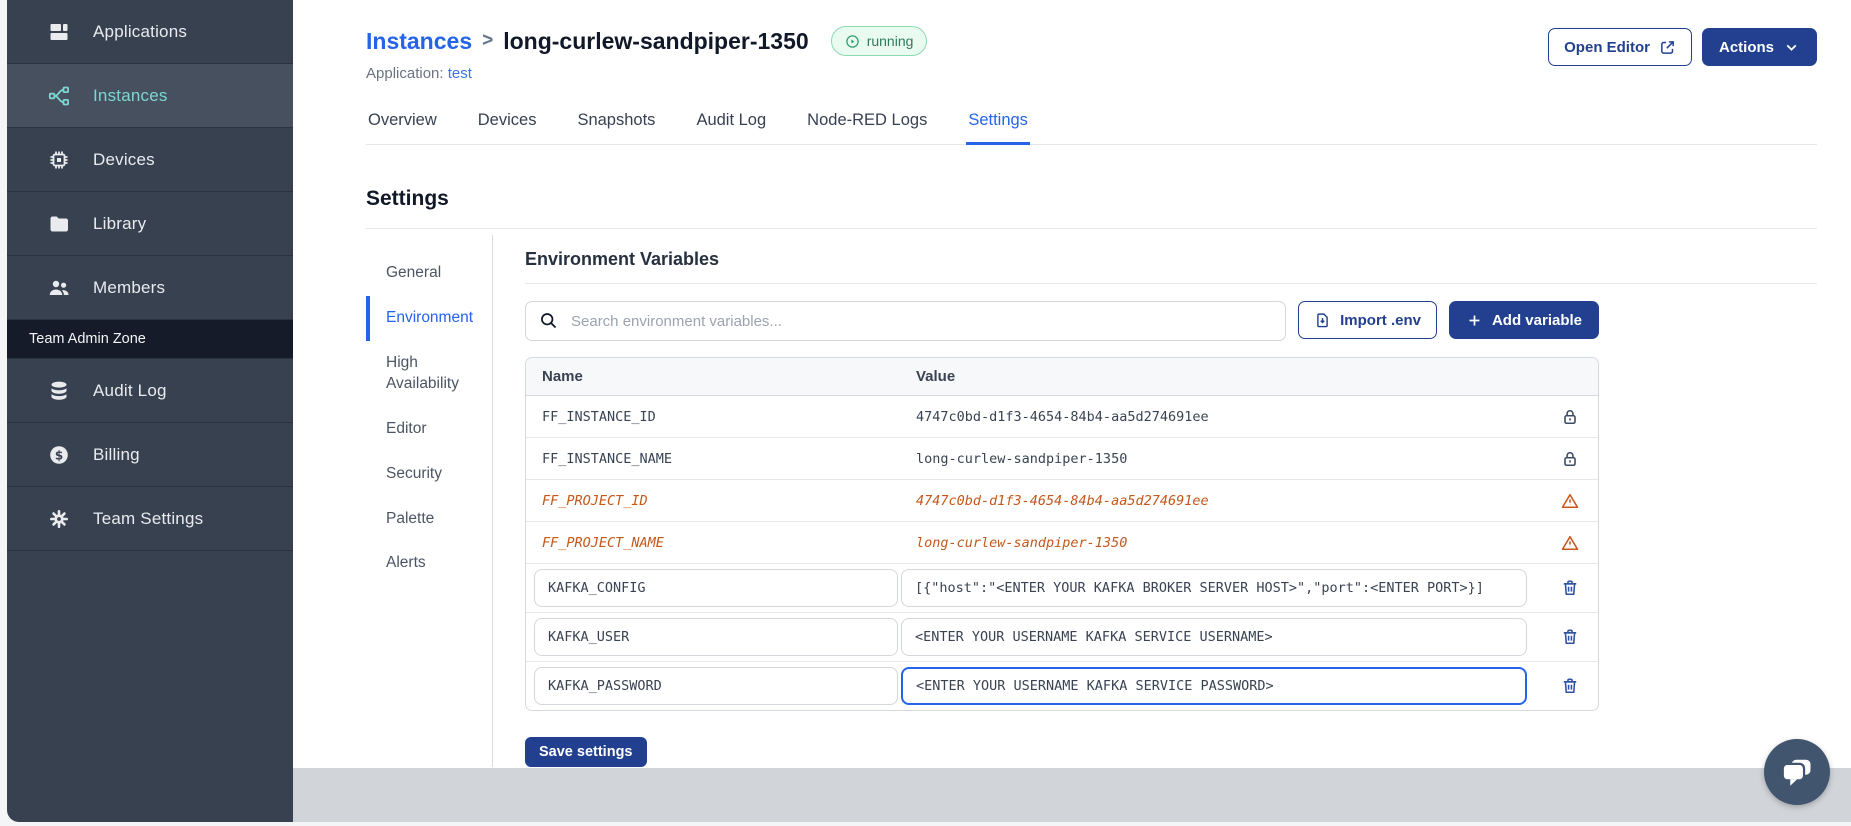 This screenshot has height=826, width=1851. Describe the element at coordinates (890, 41) in the screenshot. I see `status-badge-label: running` at that location.